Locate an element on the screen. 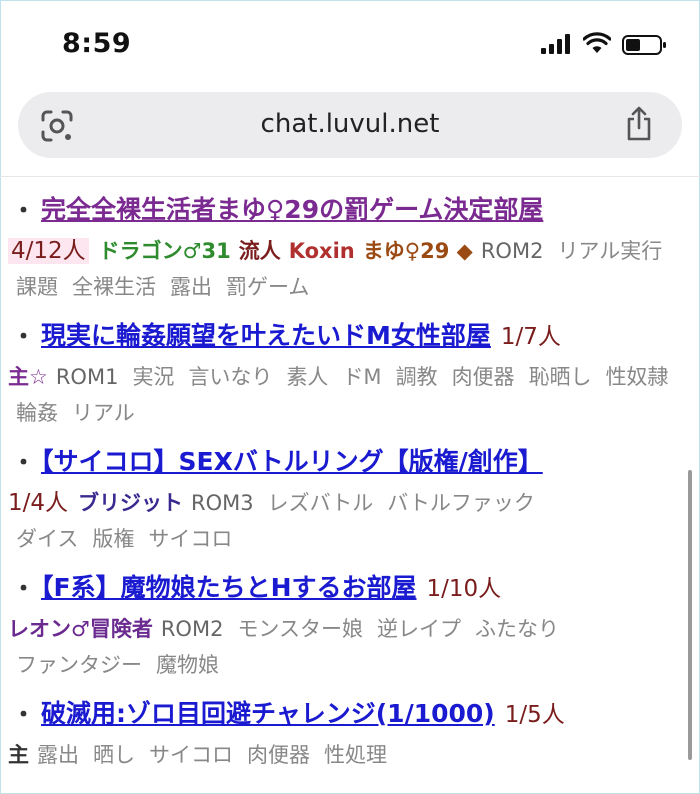 The image size is (700, 794). room-tag: 晒し is located at coordinates (114, 755).